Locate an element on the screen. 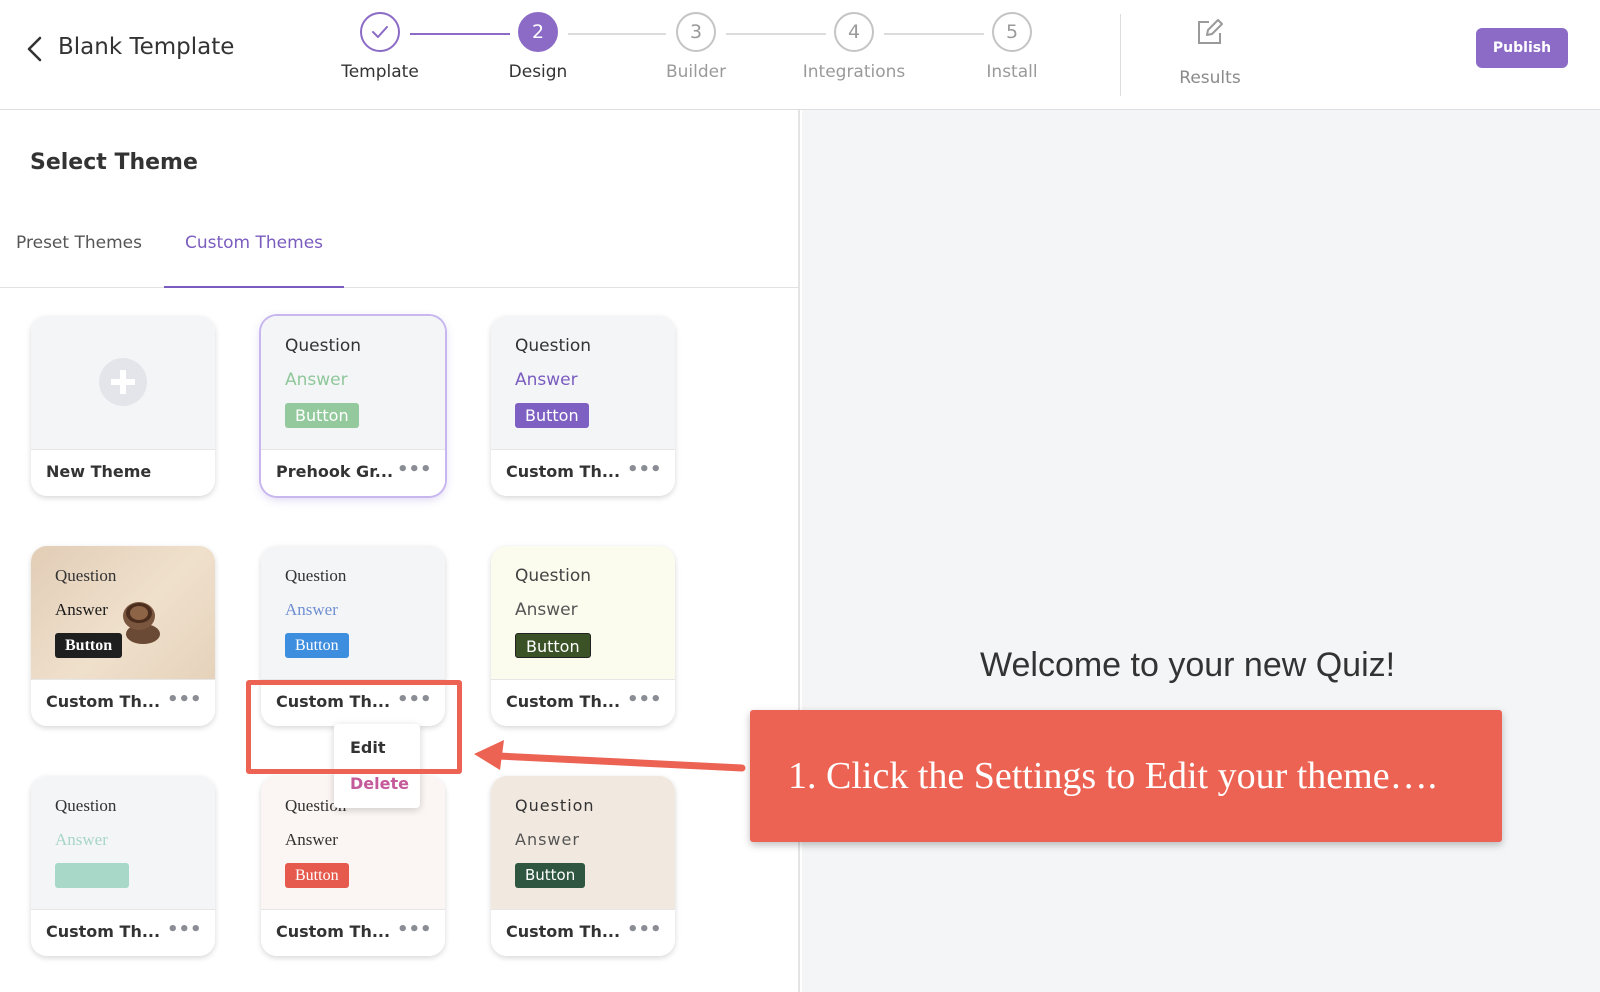 The width and height of the screenshot is (1600, 992). delete-menu-item: Delete is located at coordinates (379, 783).